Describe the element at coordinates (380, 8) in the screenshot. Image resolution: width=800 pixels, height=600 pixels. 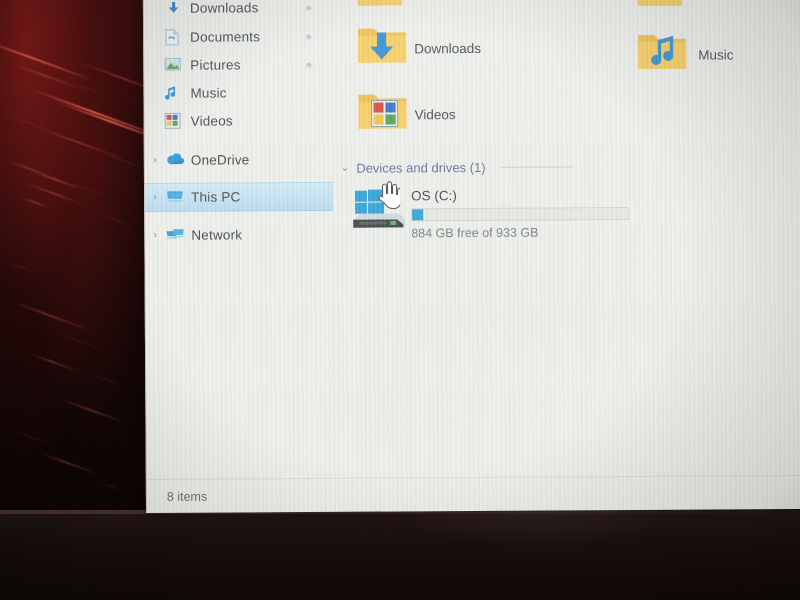
I see `folder-documents-icon` at that location.